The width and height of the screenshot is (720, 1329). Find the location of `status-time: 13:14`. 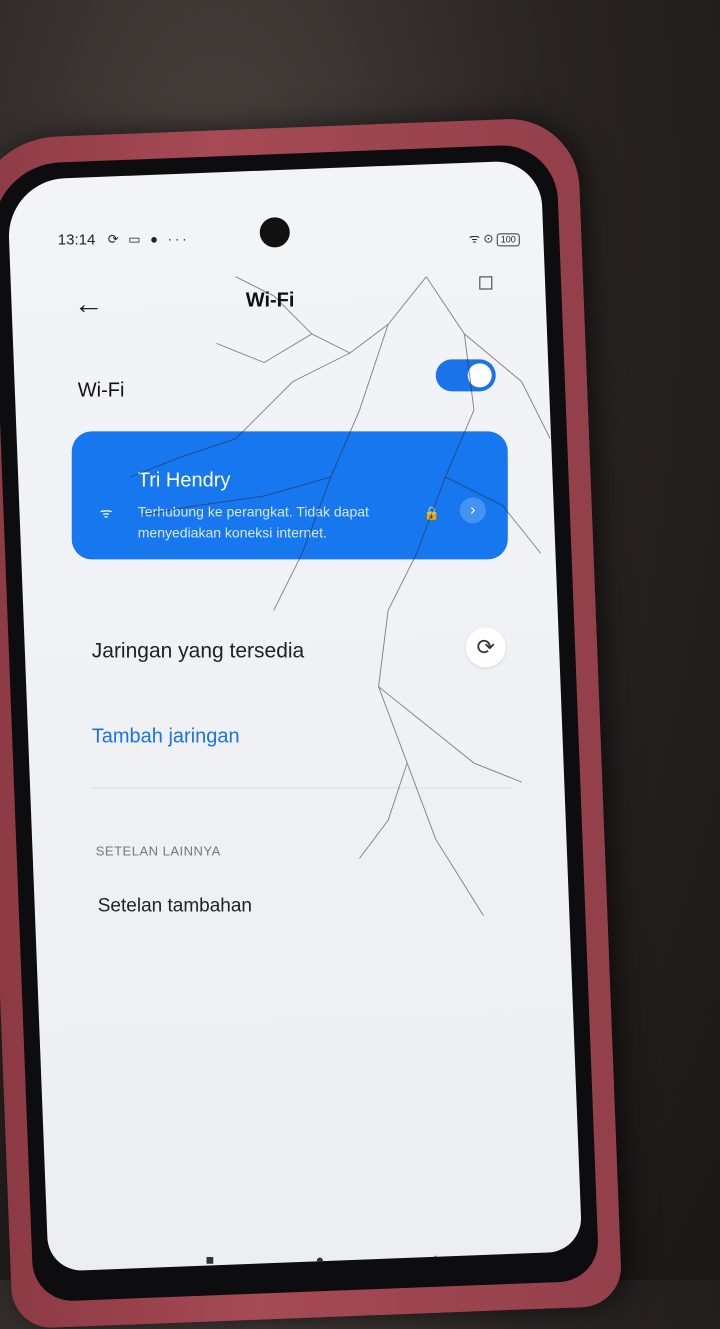

status-time: 13:14 is located at coordinates (76, 240).